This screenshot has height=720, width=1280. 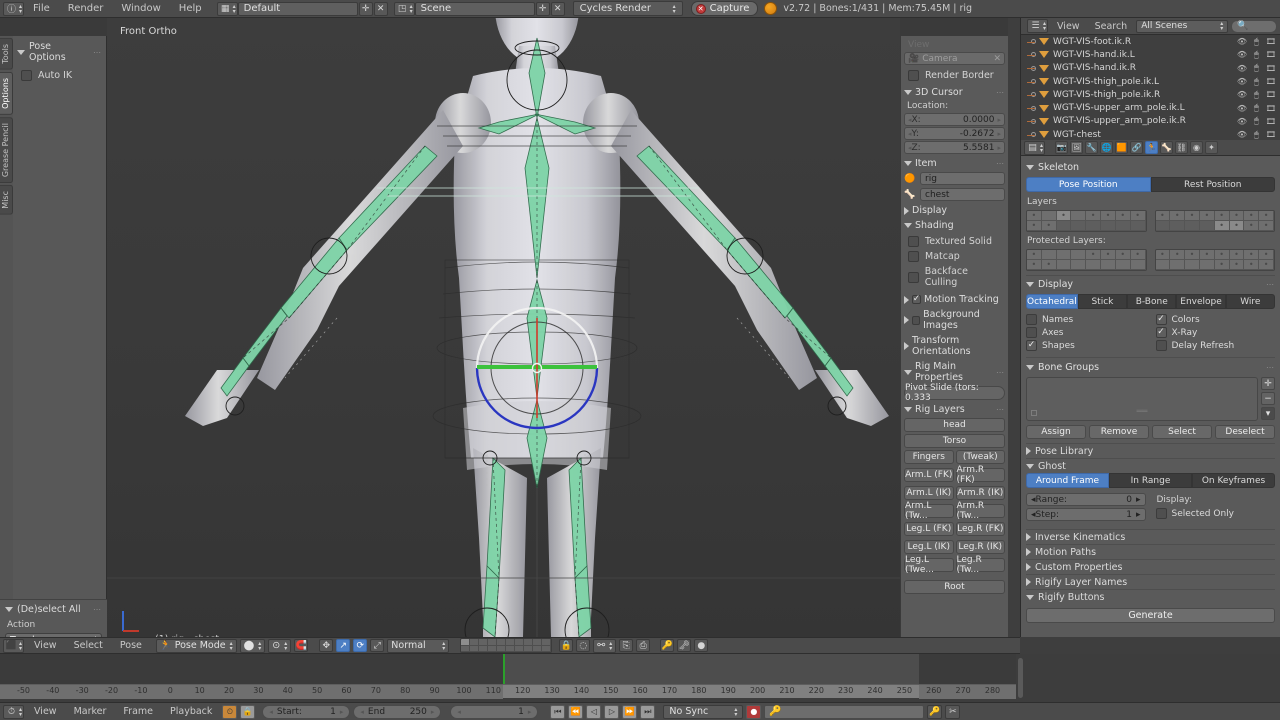 I want to click on custom-properties-panel-header: Custom Properties, so click(x=1150, y=566).